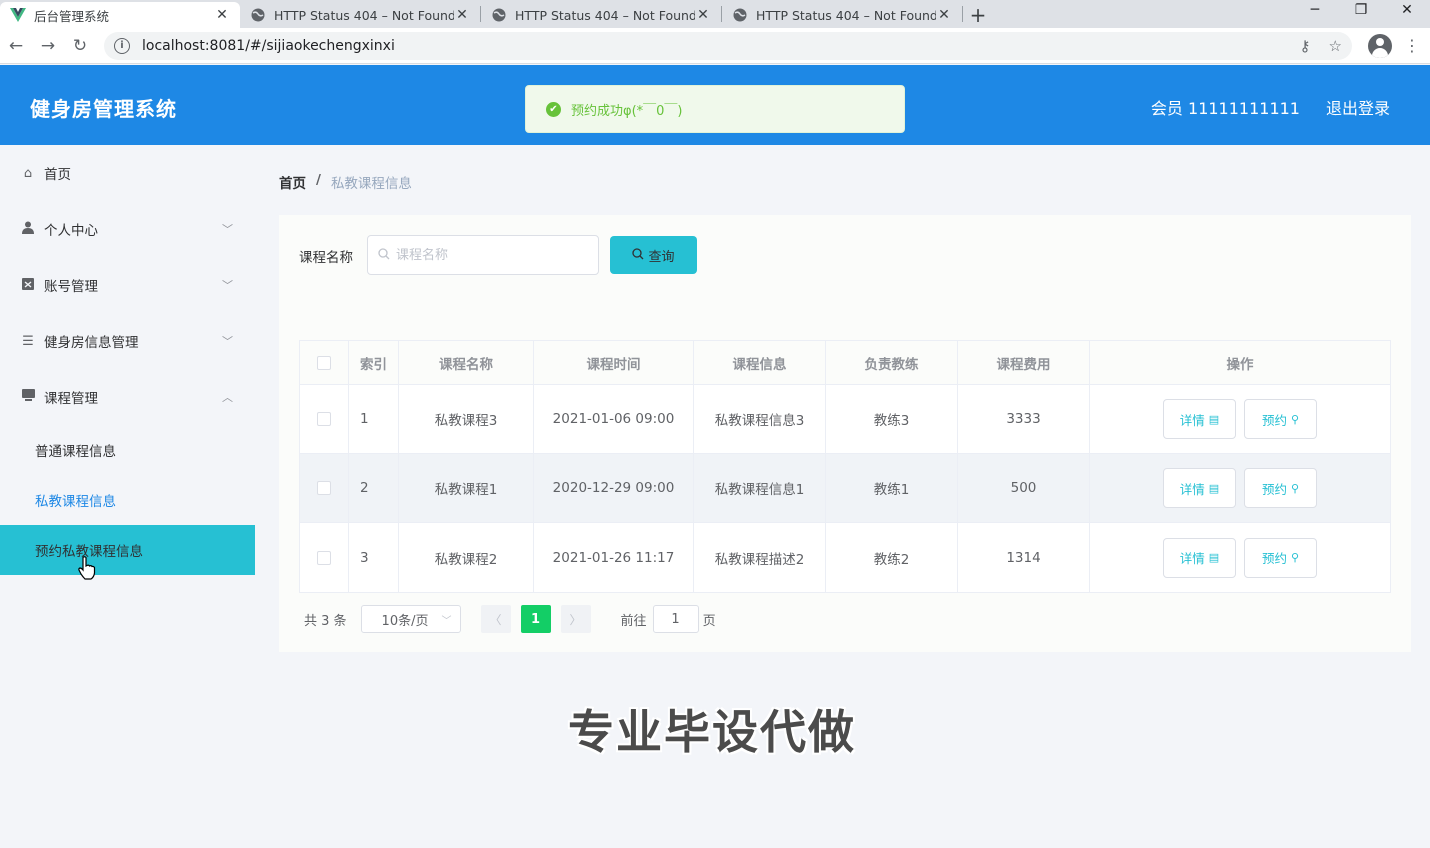 The height and width of the screenshot is (848, 1430). I want to click on select-all-checkbox, so click(324, 362).